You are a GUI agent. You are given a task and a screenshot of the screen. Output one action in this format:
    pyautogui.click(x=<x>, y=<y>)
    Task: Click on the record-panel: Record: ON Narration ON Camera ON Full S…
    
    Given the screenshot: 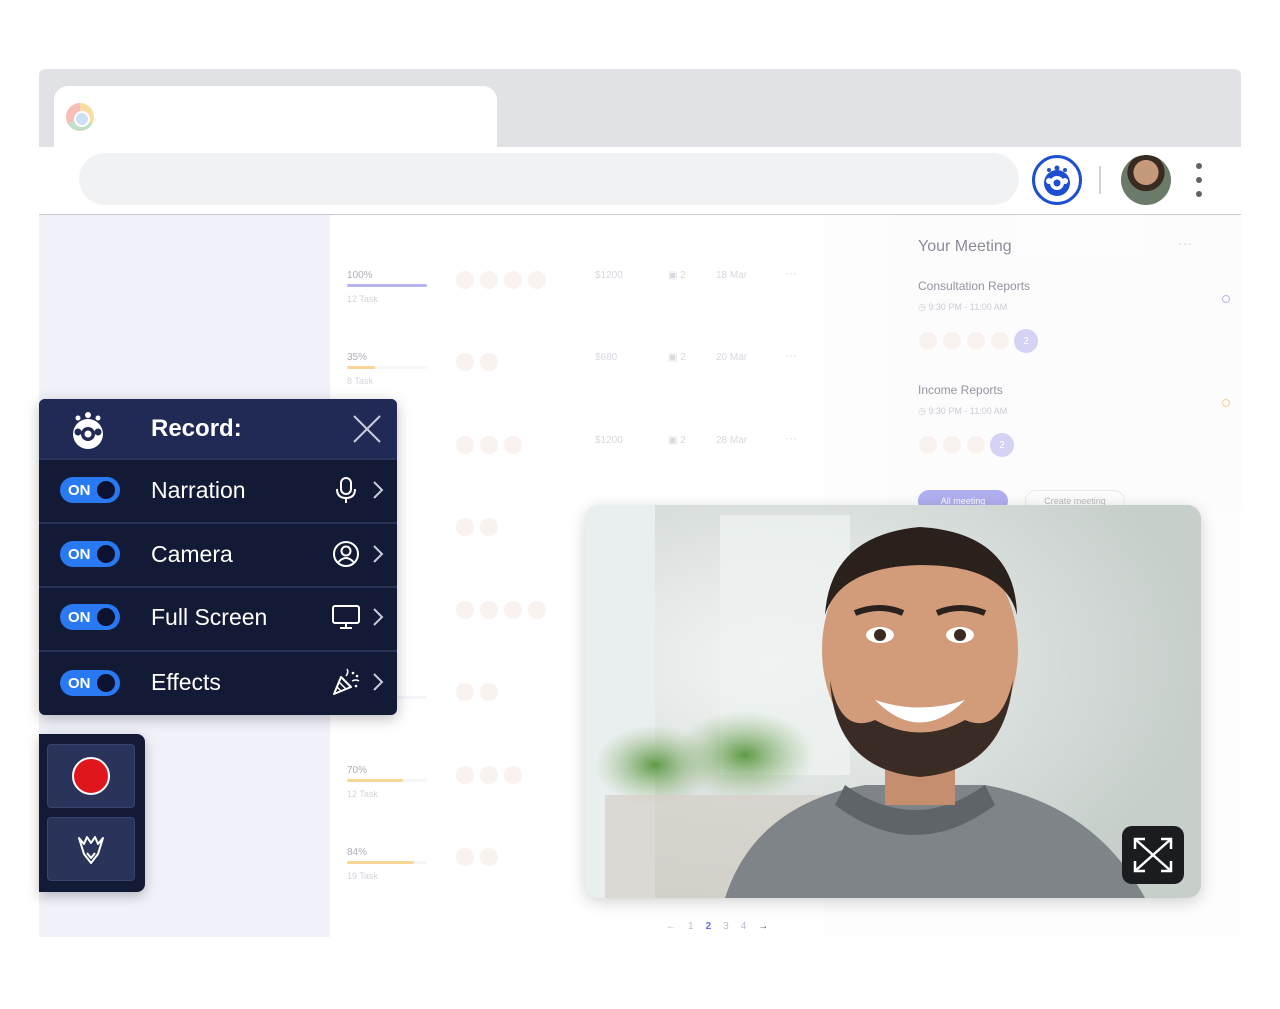 What is the action you would take?
    pyautogui.click(x=218, y=557)
    